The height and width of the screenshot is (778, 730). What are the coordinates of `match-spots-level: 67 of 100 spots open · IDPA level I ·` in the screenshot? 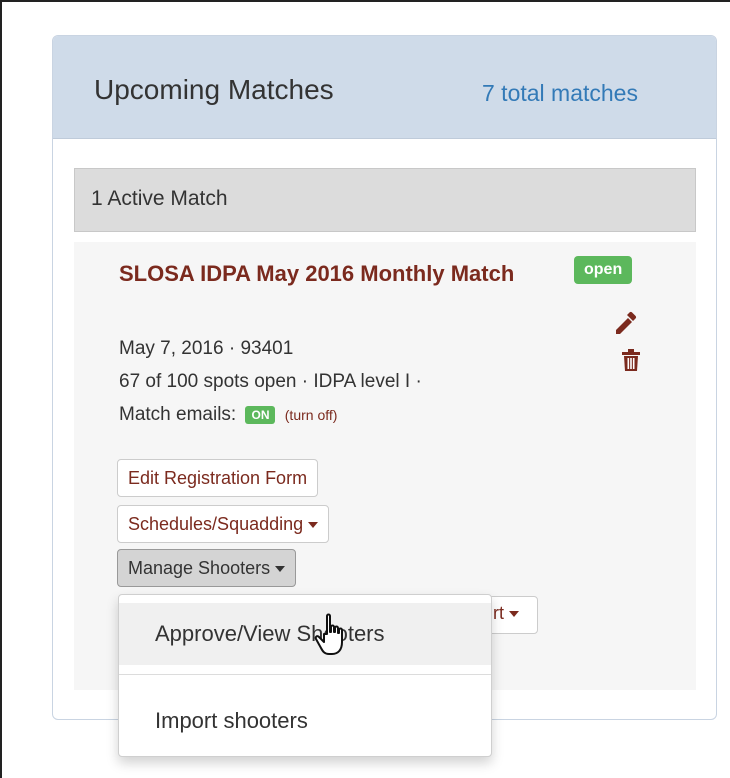 It's located at (270, 381).